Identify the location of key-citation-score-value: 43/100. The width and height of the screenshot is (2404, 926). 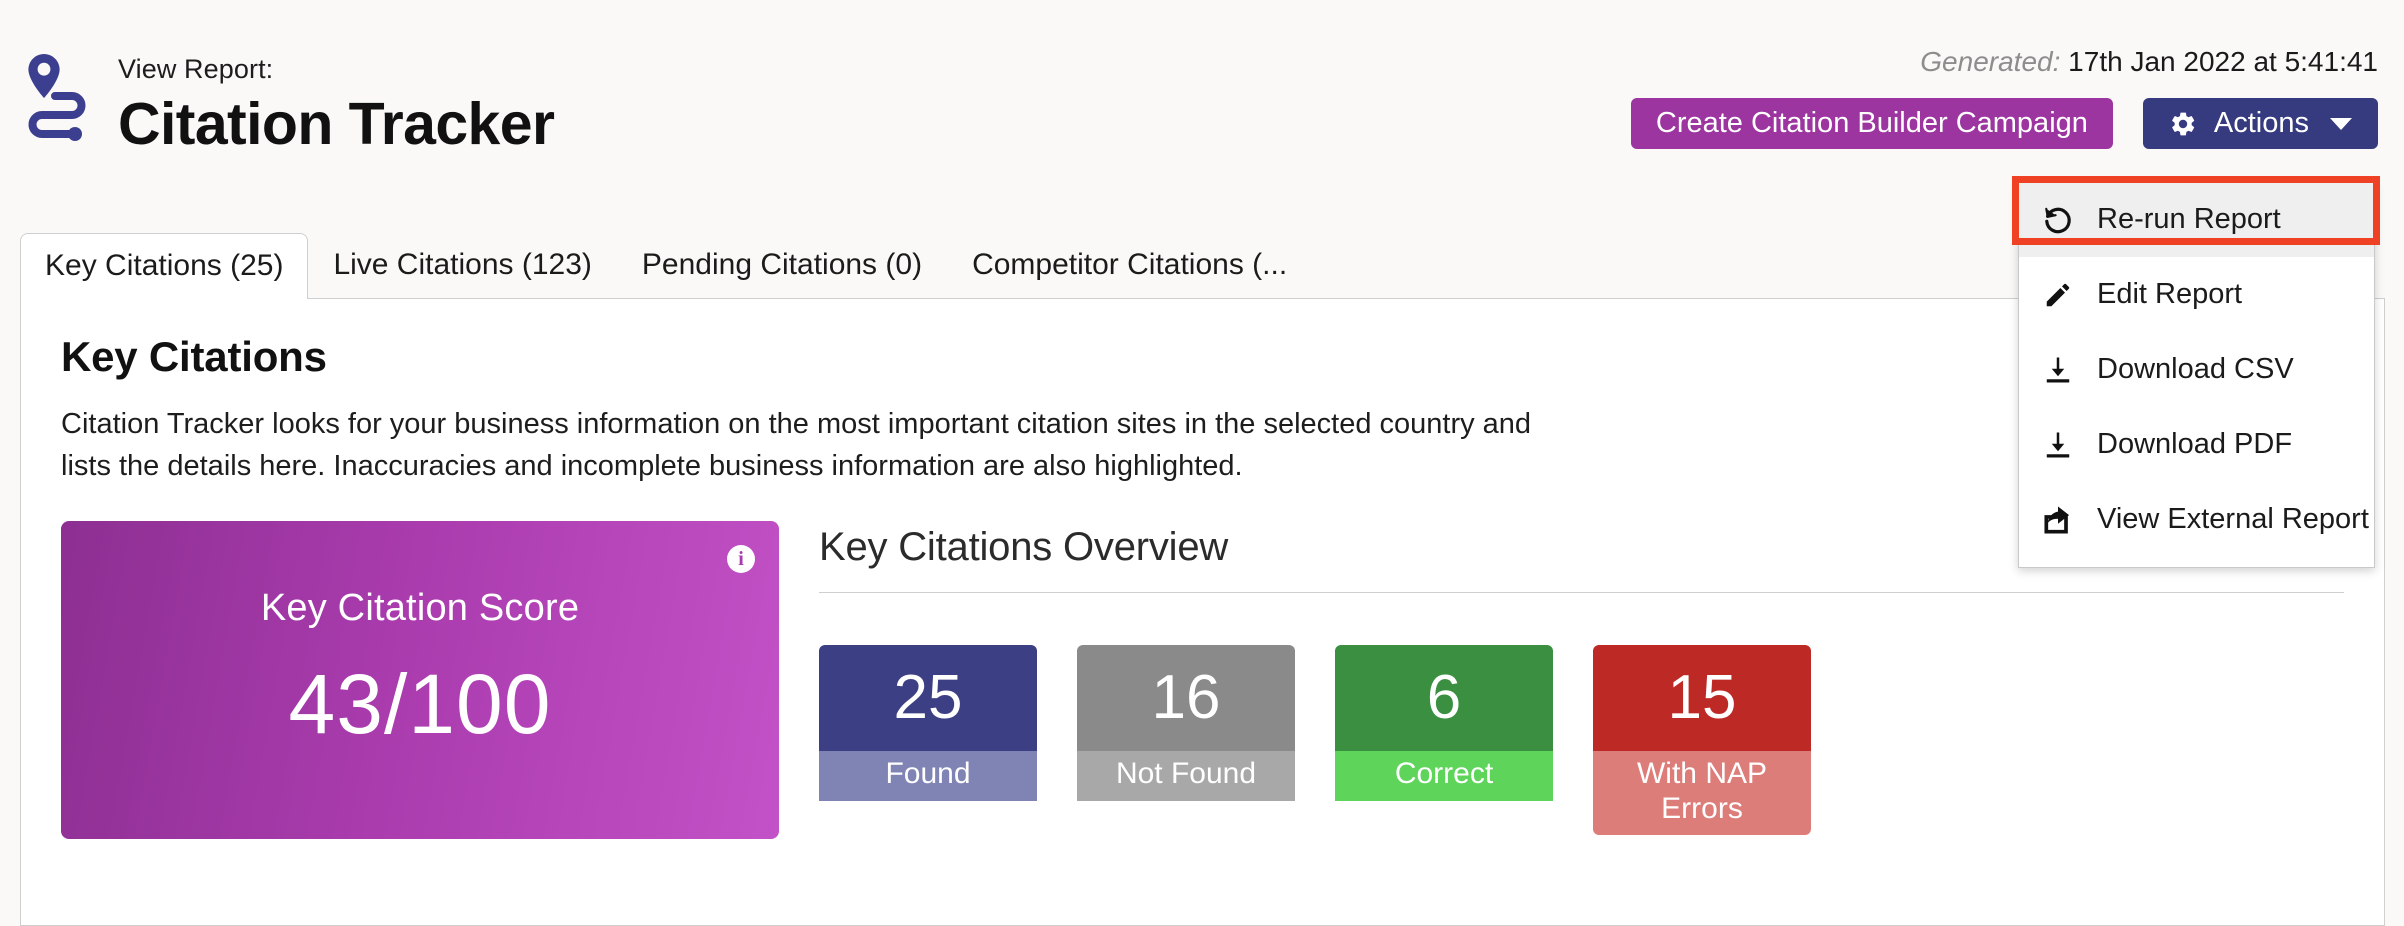
(420, 704).